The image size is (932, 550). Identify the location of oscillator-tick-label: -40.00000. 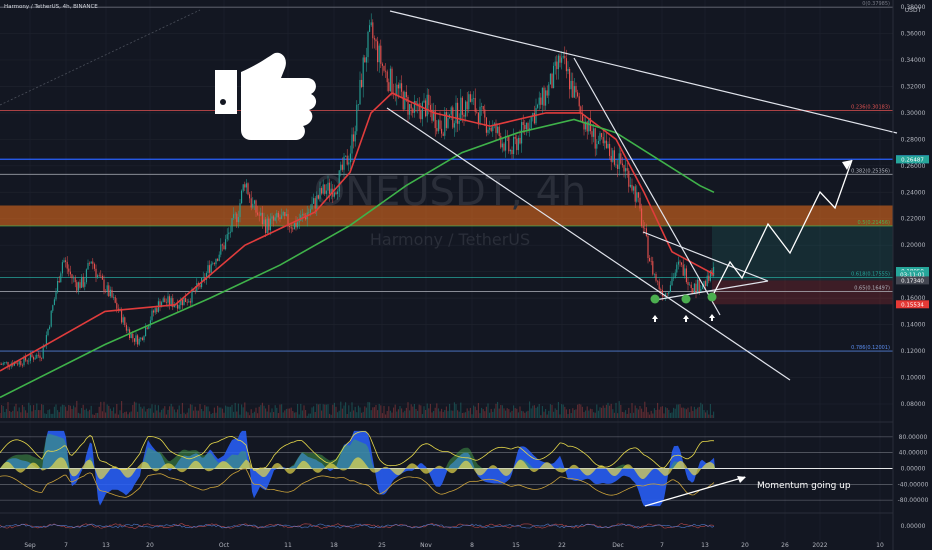
(913, 484).